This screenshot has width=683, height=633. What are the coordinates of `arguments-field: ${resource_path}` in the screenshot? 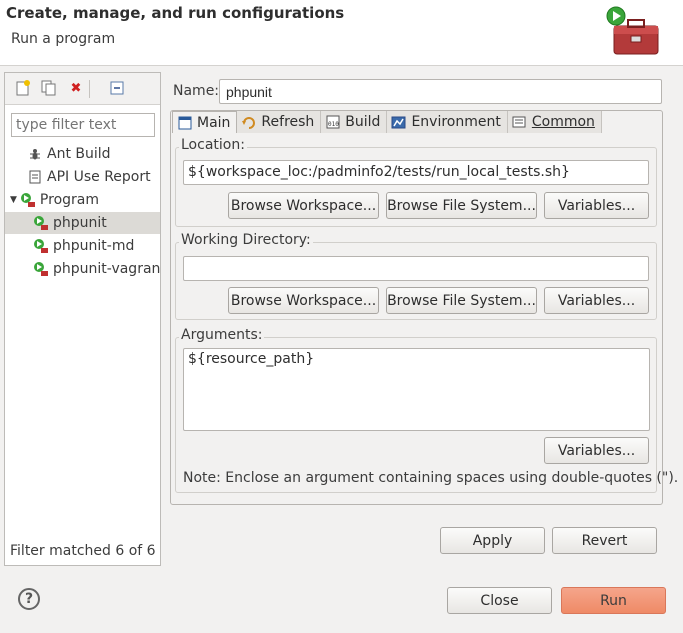 It's located at (416, 389).